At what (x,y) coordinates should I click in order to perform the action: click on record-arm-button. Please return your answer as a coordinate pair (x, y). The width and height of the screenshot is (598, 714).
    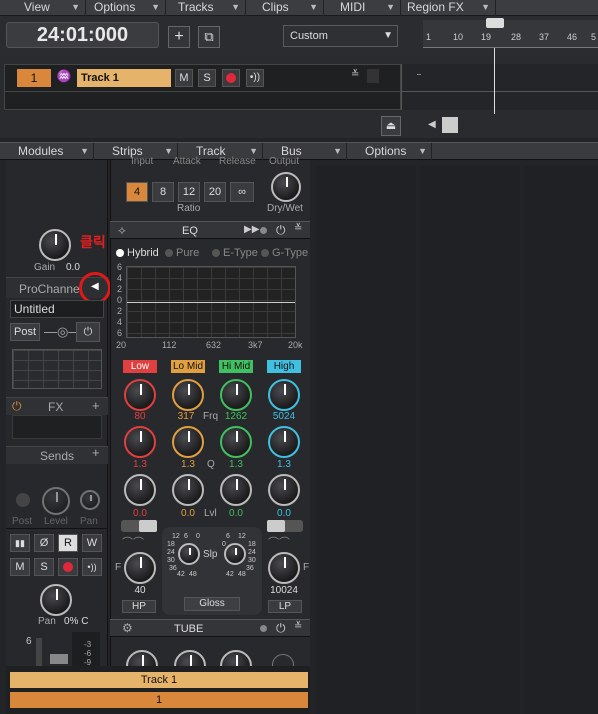
    Looking at the image, I should click on (231, 78).